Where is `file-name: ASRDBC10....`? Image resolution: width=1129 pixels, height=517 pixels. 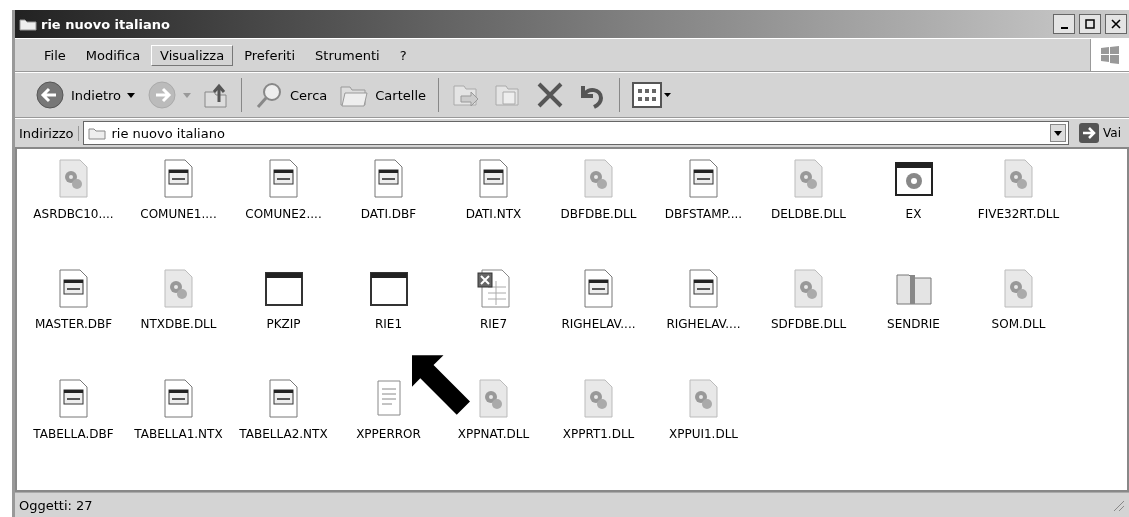
file-name: ASRDBC10.... is located at coordinates (73, 214).